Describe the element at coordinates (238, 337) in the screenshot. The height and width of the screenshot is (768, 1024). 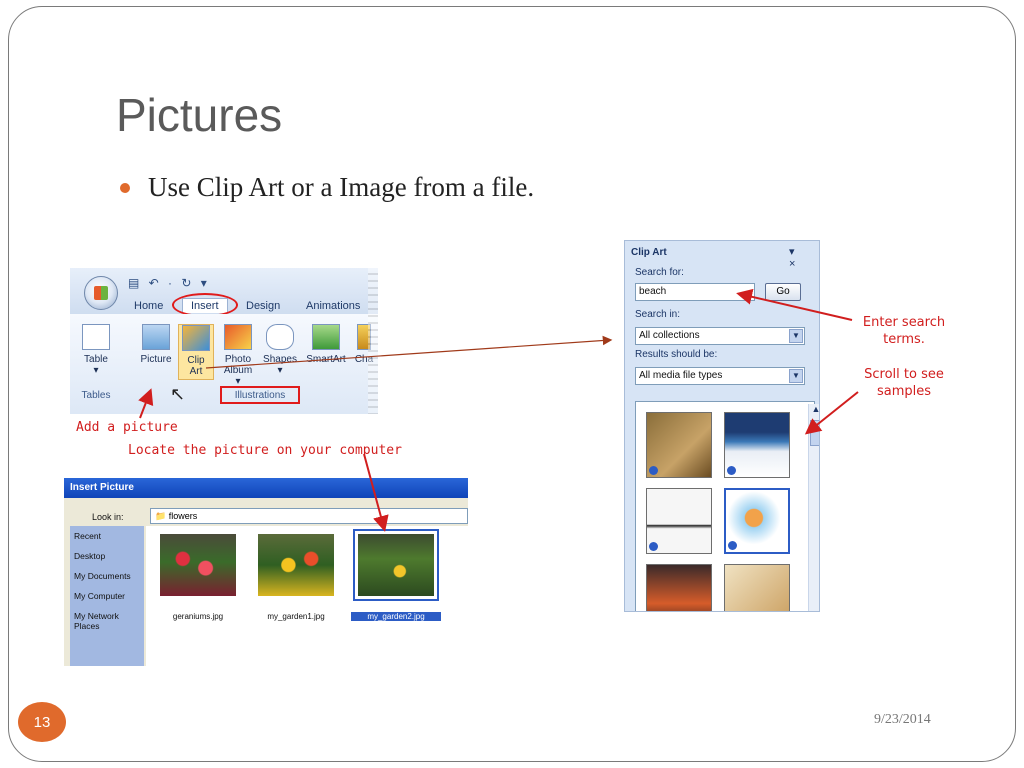
I see `photo-album-icon` at that location.